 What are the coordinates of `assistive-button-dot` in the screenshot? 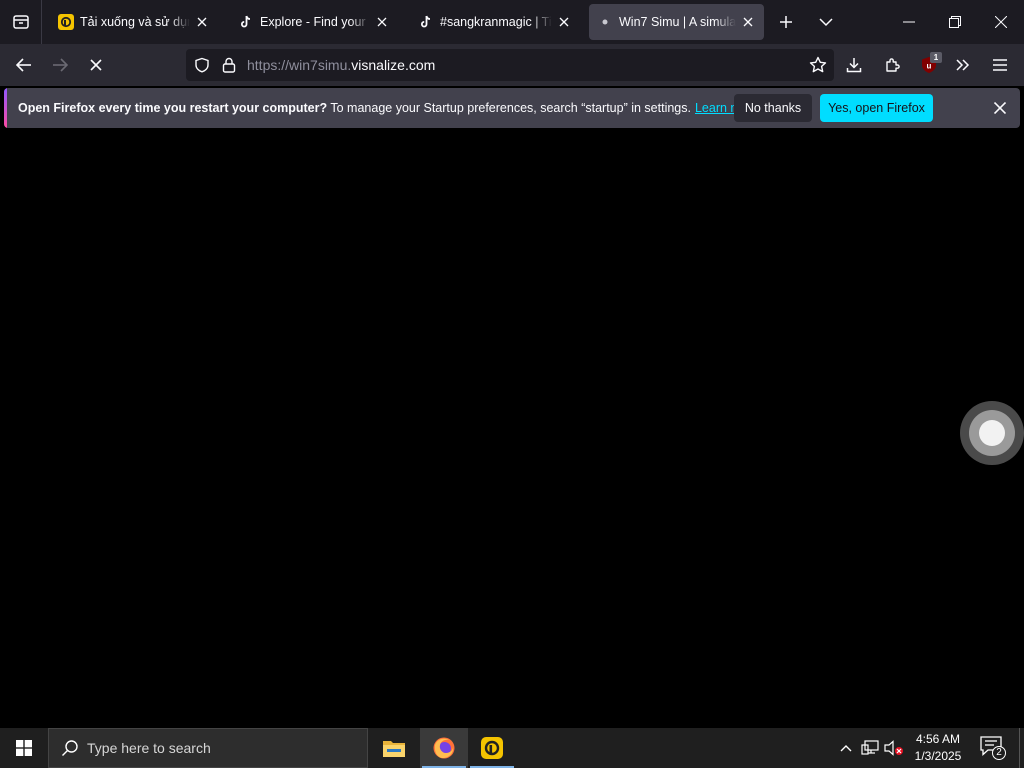 It's located at (992, 433).